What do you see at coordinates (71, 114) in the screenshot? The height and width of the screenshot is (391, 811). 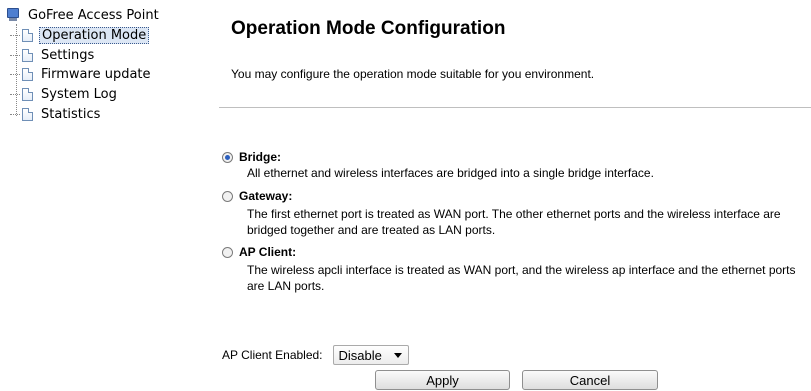 I see `sidebar-item-label: Statistics` at bounding box center [71, 114].